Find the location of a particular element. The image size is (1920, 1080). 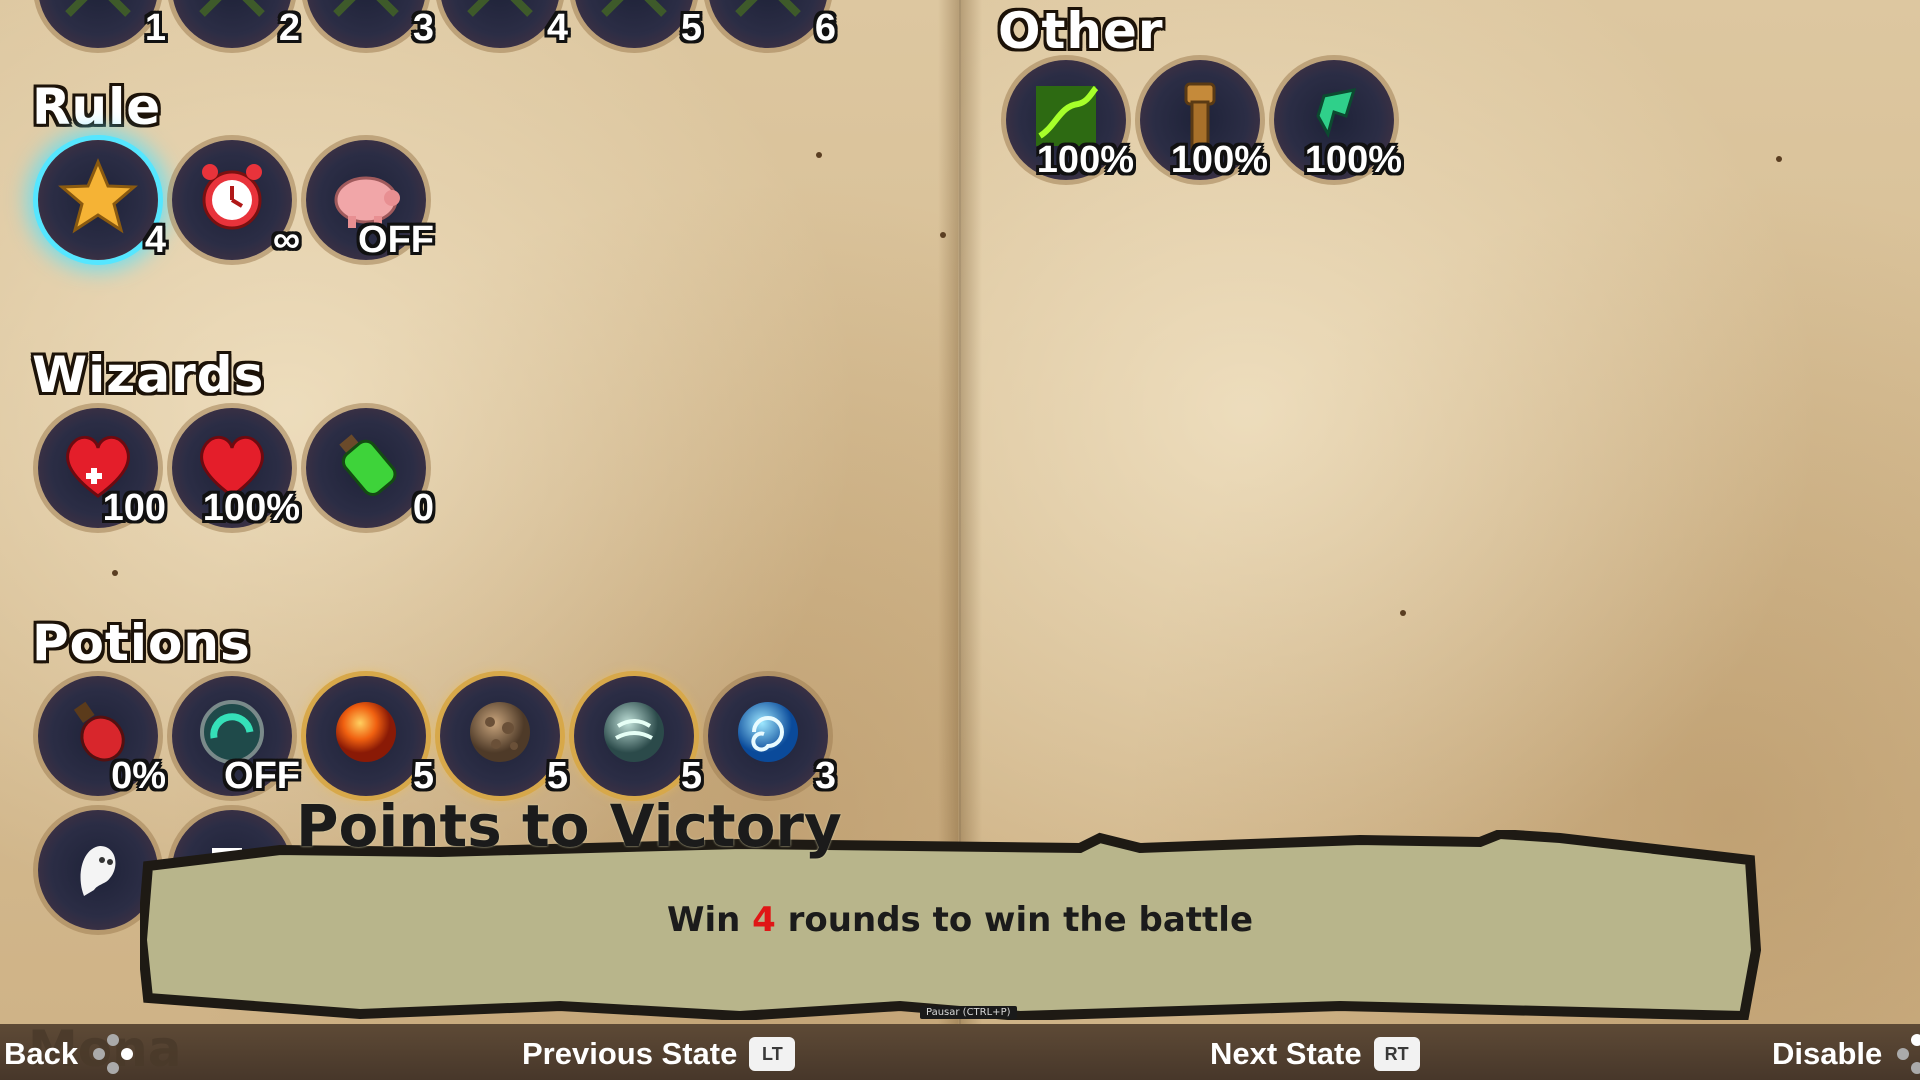

potion-slot-4: 5 is located at coordinates (504, 736).